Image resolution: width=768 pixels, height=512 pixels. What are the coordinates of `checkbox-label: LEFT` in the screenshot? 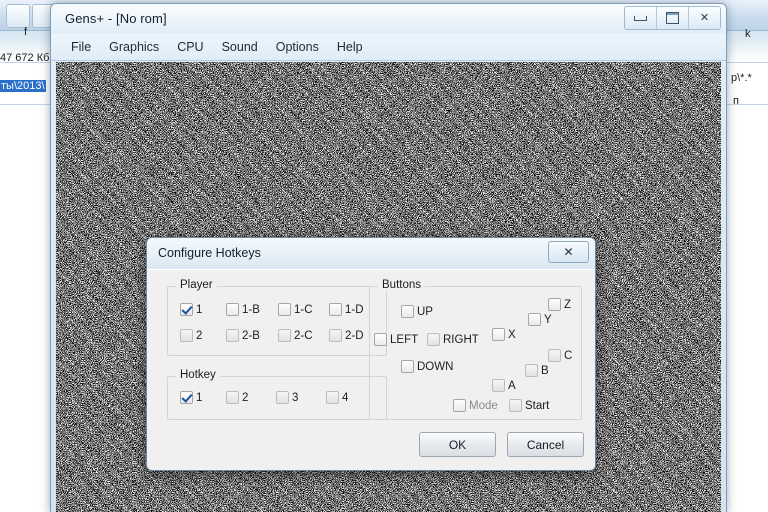 It's located at (404, 339).